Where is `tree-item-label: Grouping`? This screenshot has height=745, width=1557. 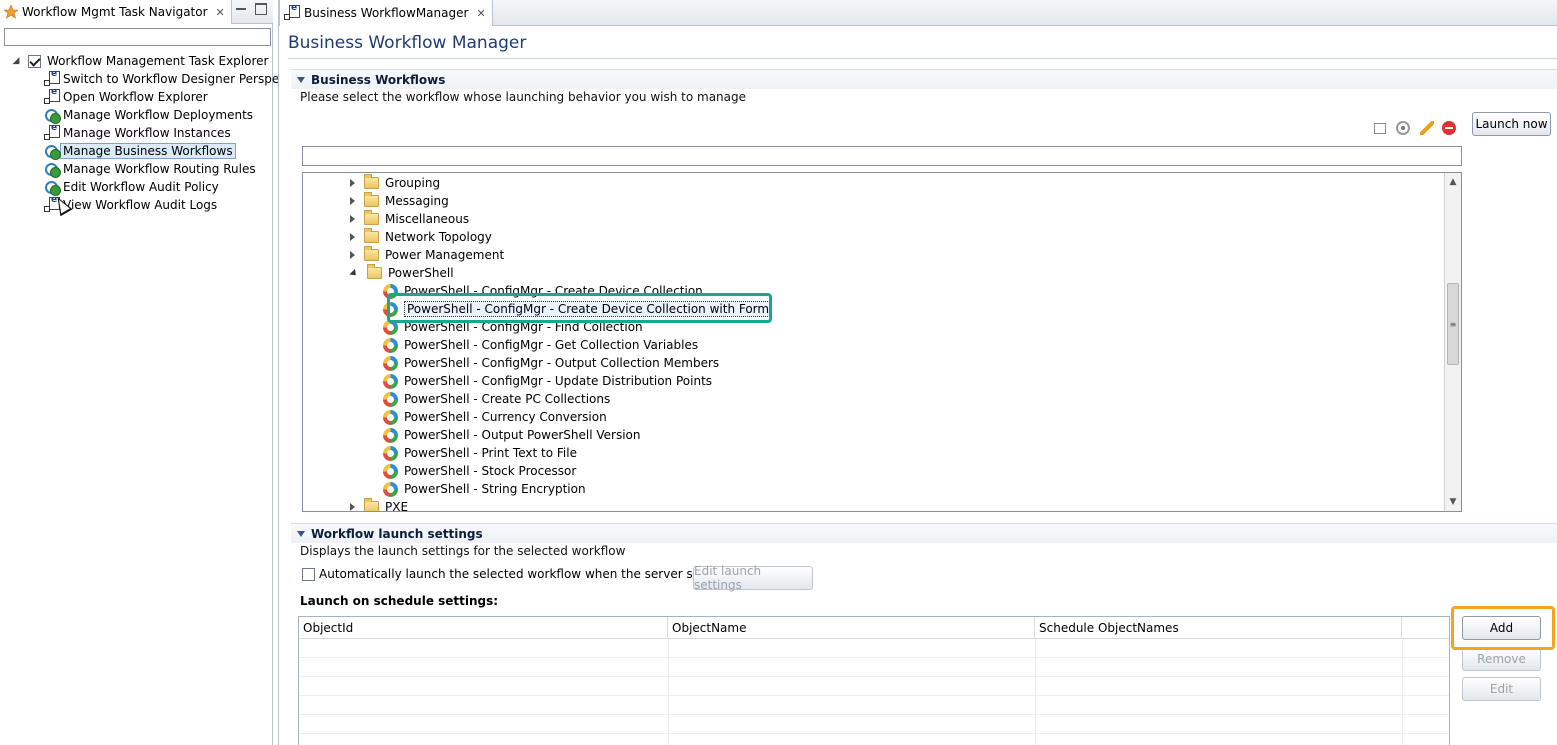
tree-item-label: Grouping is located at coordinates (413, 183).